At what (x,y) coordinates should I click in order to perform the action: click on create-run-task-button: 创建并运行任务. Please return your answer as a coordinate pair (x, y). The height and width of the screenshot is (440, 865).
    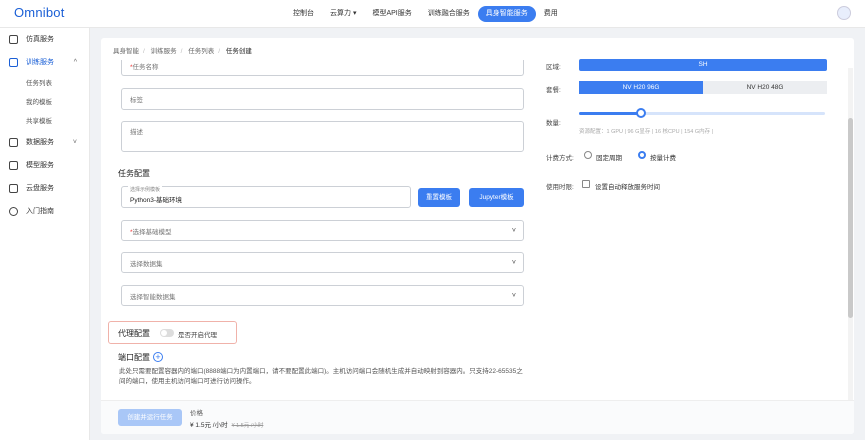
    Looking at the image, I should click on (150, 417).